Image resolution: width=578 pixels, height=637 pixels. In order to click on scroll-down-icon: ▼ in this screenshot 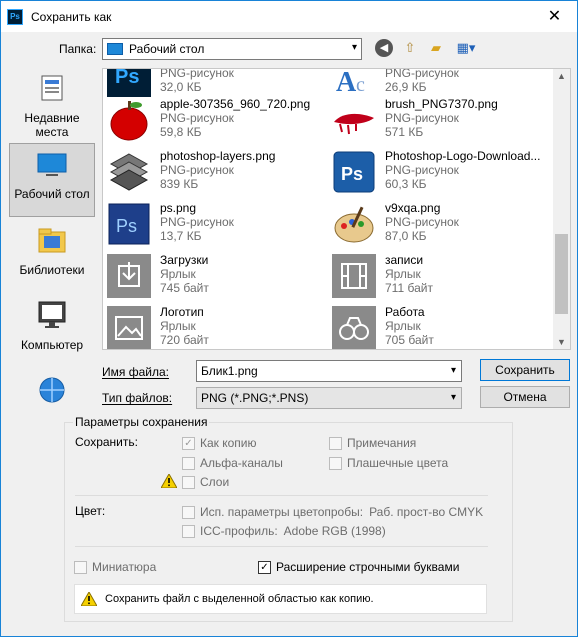, I will do `click(561, 342)`.